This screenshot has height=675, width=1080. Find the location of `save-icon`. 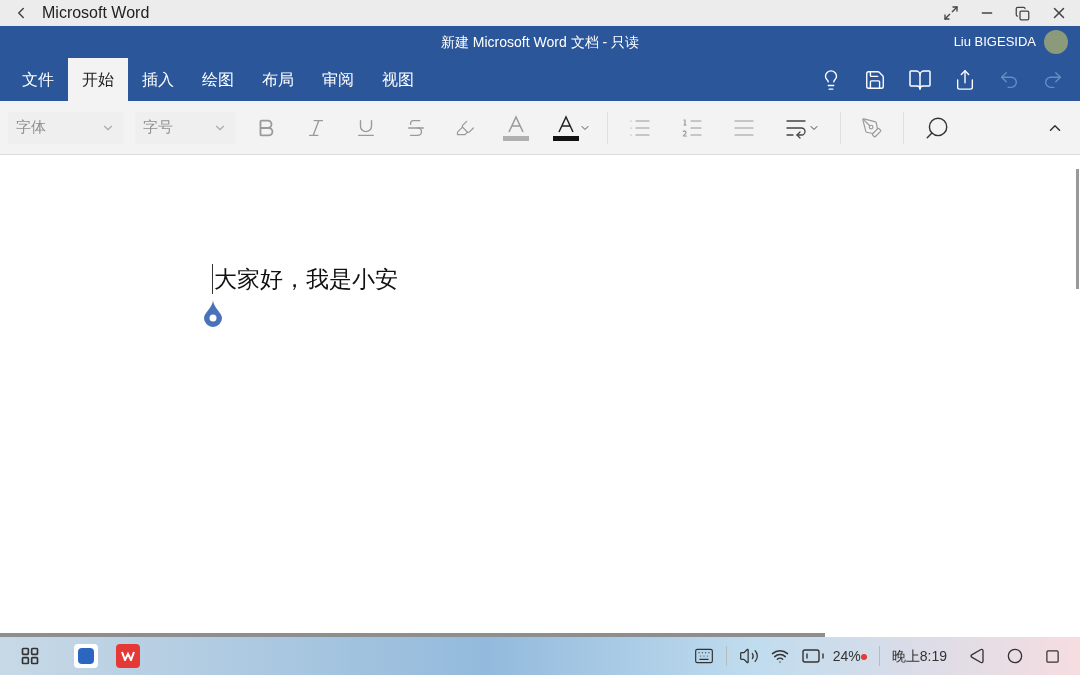

save-icon is located at coordinates (875, 79).